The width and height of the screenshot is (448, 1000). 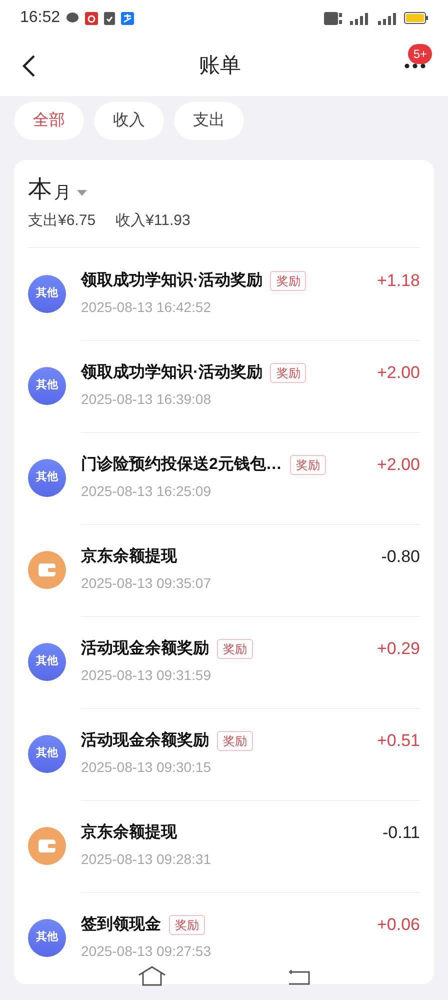 I want to click on transaction-time: 2025-08-13 09:35:07, so click(x=146, y=583).